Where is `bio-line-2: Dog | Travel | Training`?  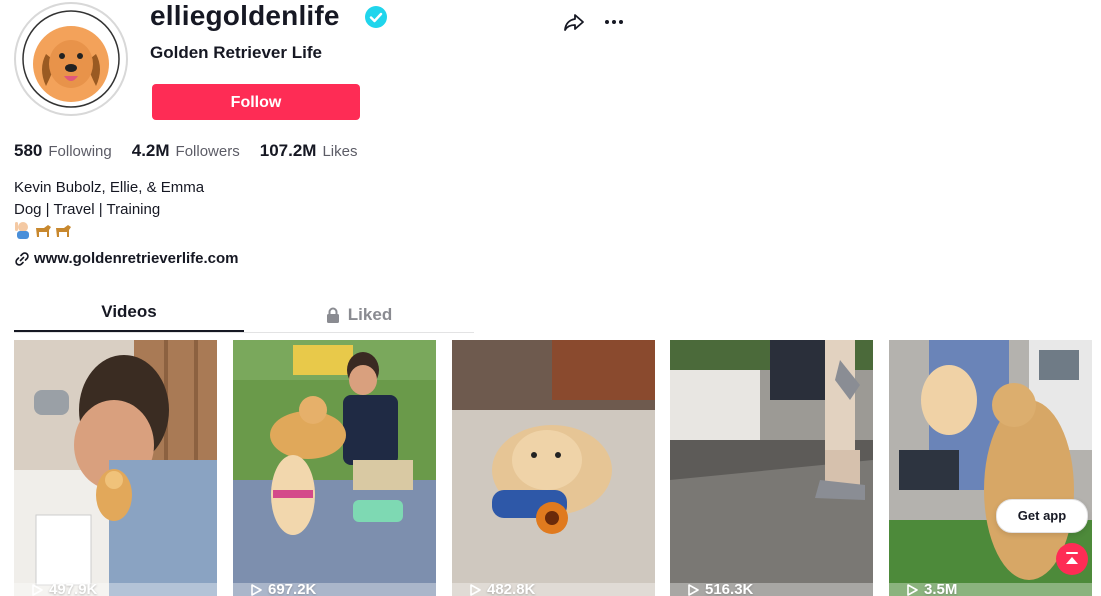 bio-line-2: Dog | Travel | Training is located at coordinates (87, 209).